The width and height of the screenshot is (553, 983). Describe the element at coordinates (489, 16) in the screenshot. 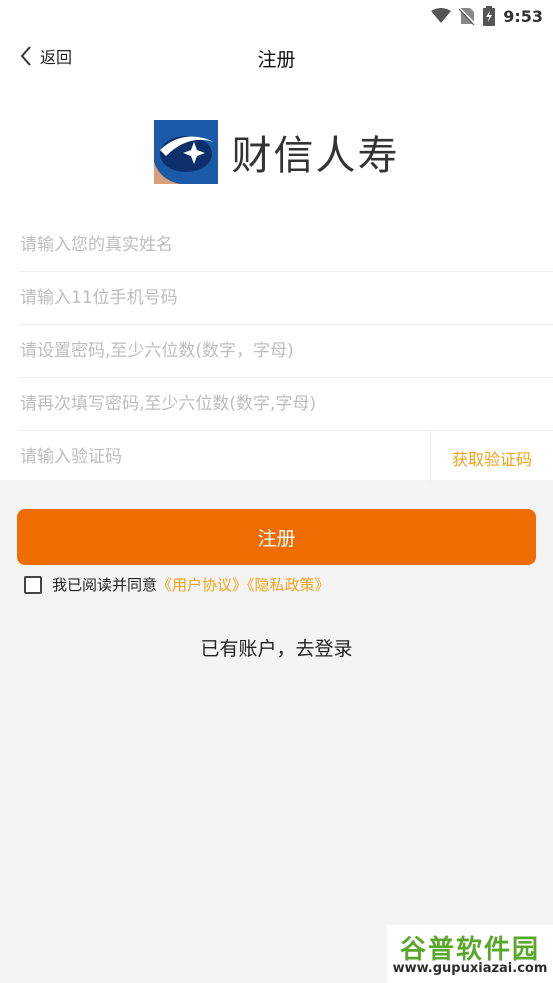

I see `battery-charging-icon` at that location.